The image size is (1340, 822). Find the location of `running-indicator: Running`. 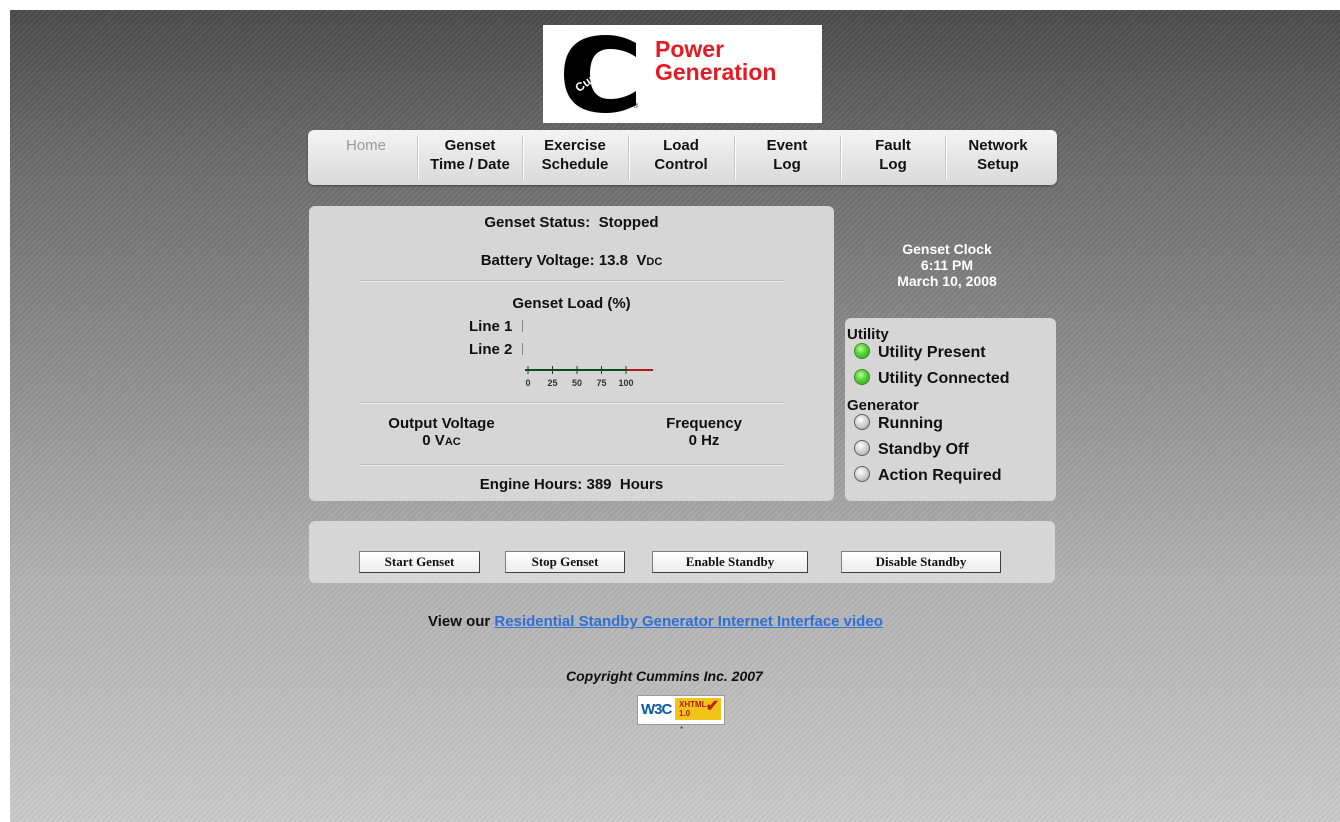

running-indicator: Running is located at coordinates (898, 425).